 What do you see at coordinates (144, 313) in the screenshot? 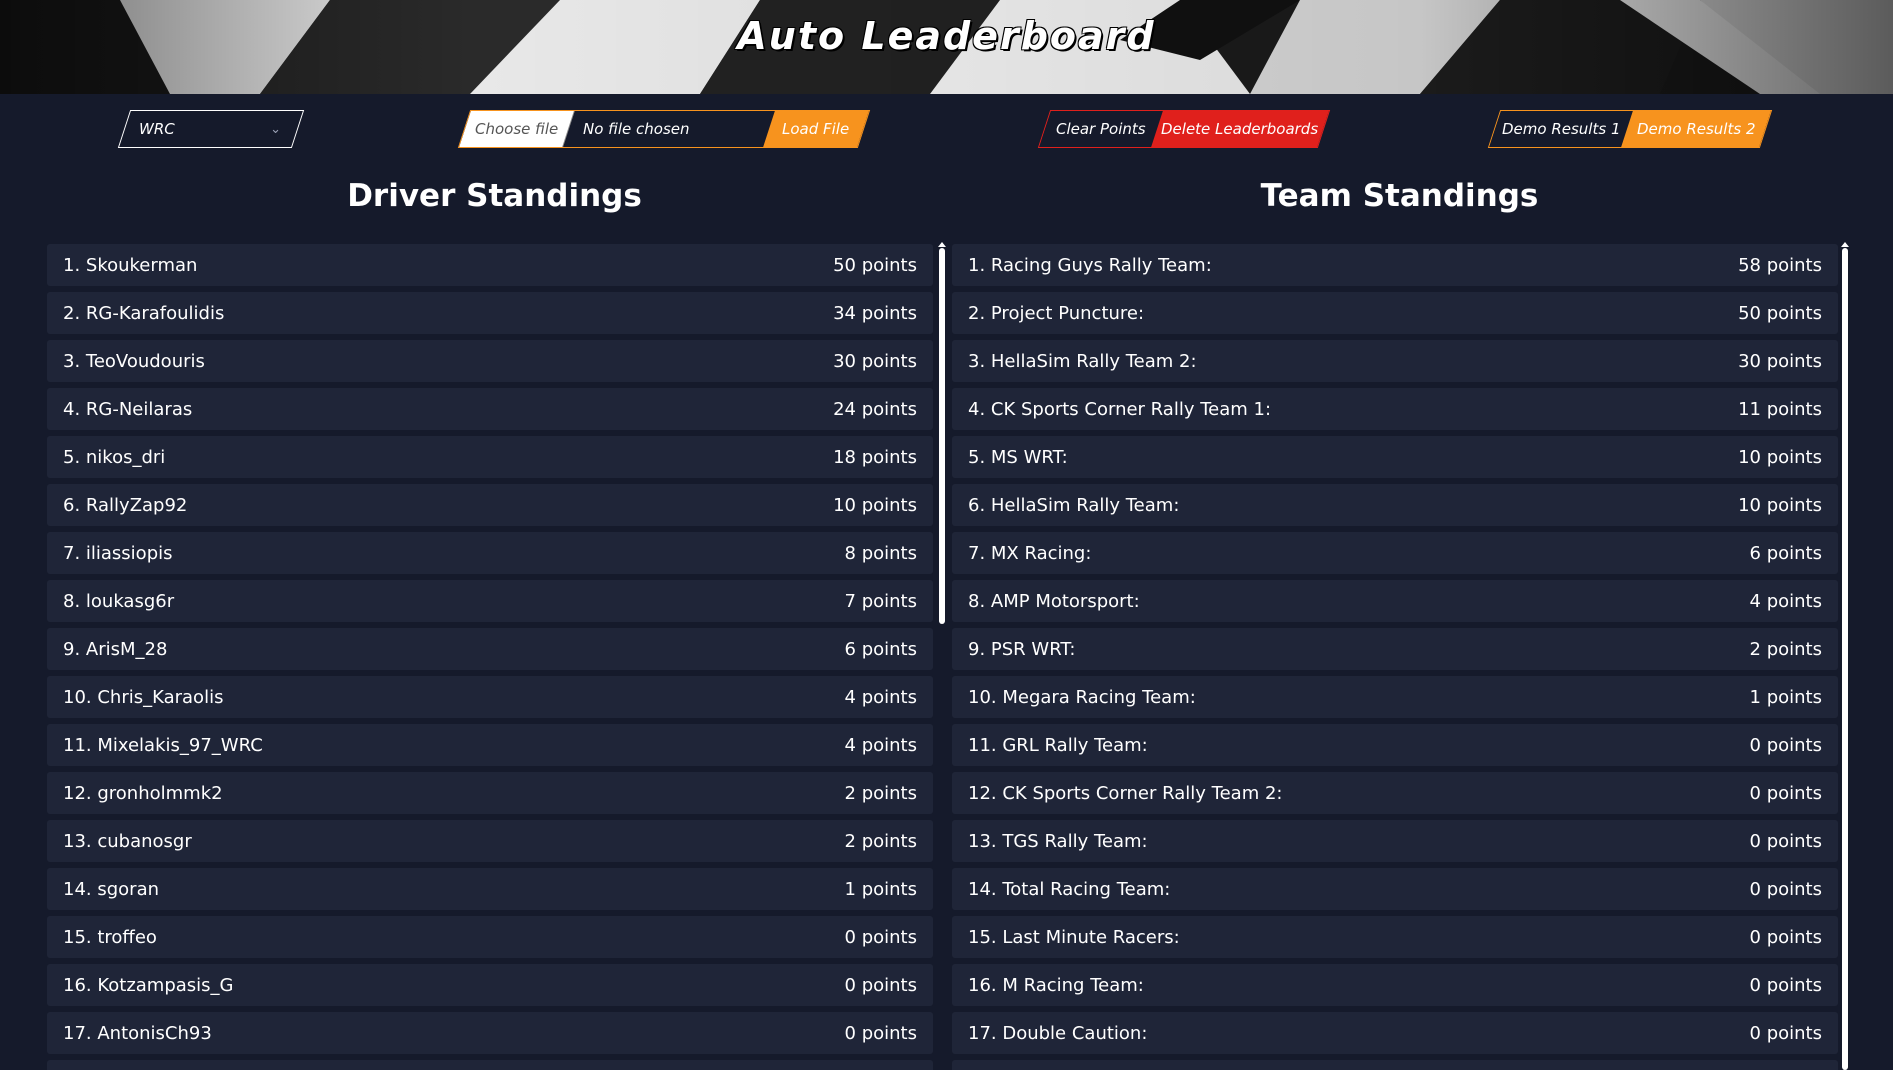
I see `driver-name: 2. RG-Karafoulidis` at bounding box center [144, 313].